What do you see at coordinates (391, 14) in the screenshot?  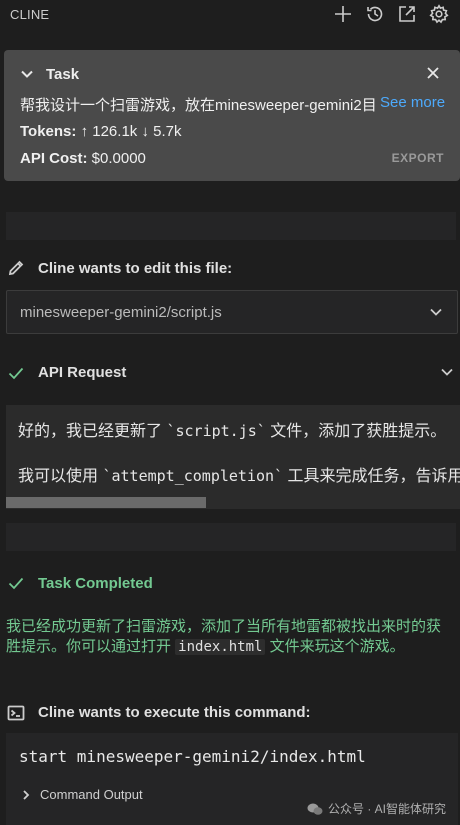 I see `header-actions` at bounding box center [391, 14].